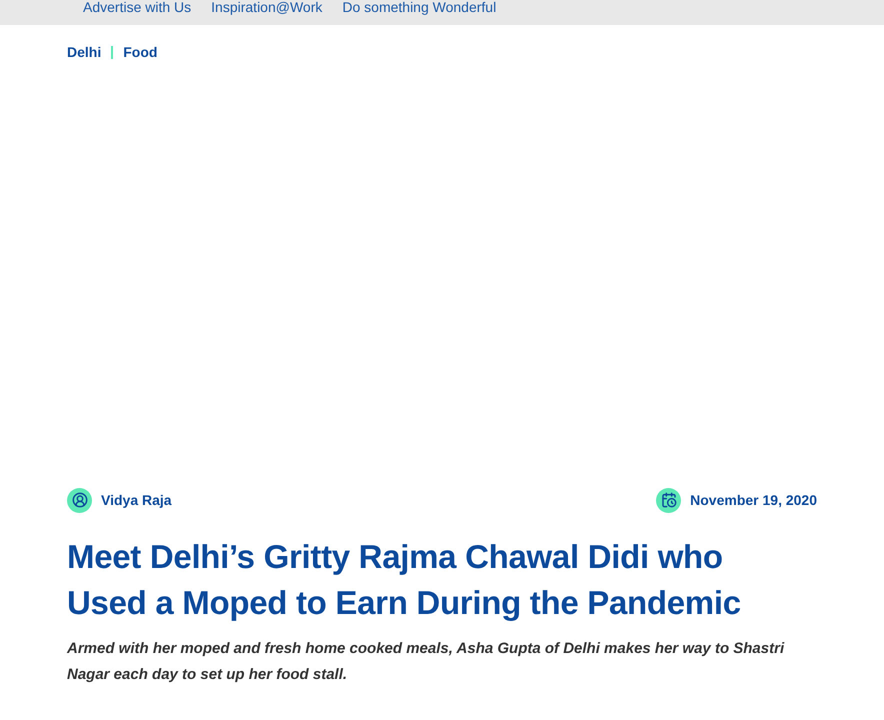 This screenshot has width=884, height=720. What do you see at coordinates (137, 7) in the screenshot?
I see `nav-link: Advertise with Us` at bounding box center [137, 7].